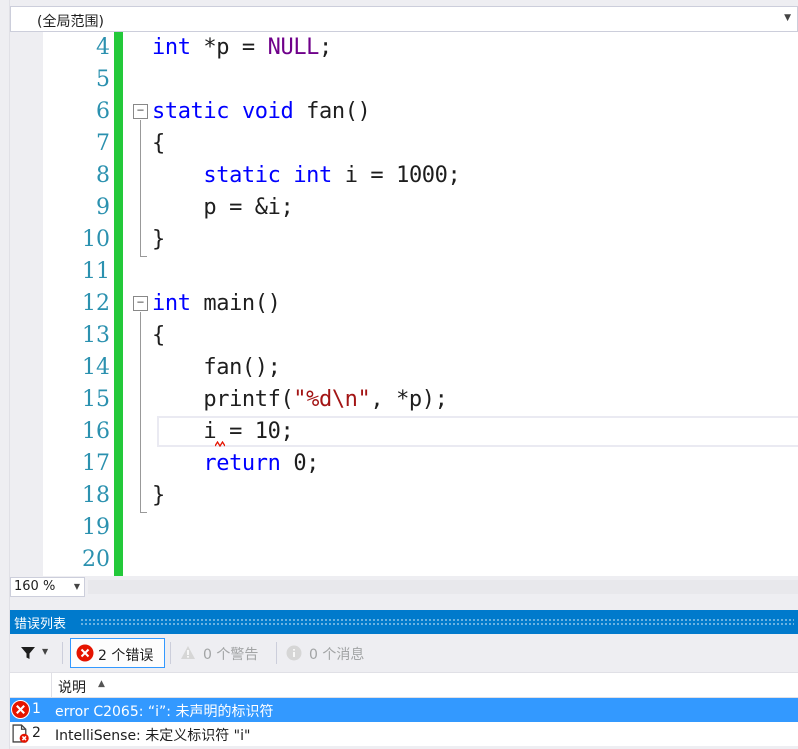 The width and height of the screenshot is (798, 749). Describe the element at coordinates (332, 653) in the screenshot. I see `messages-filter-button: 0 个消息` at that location.